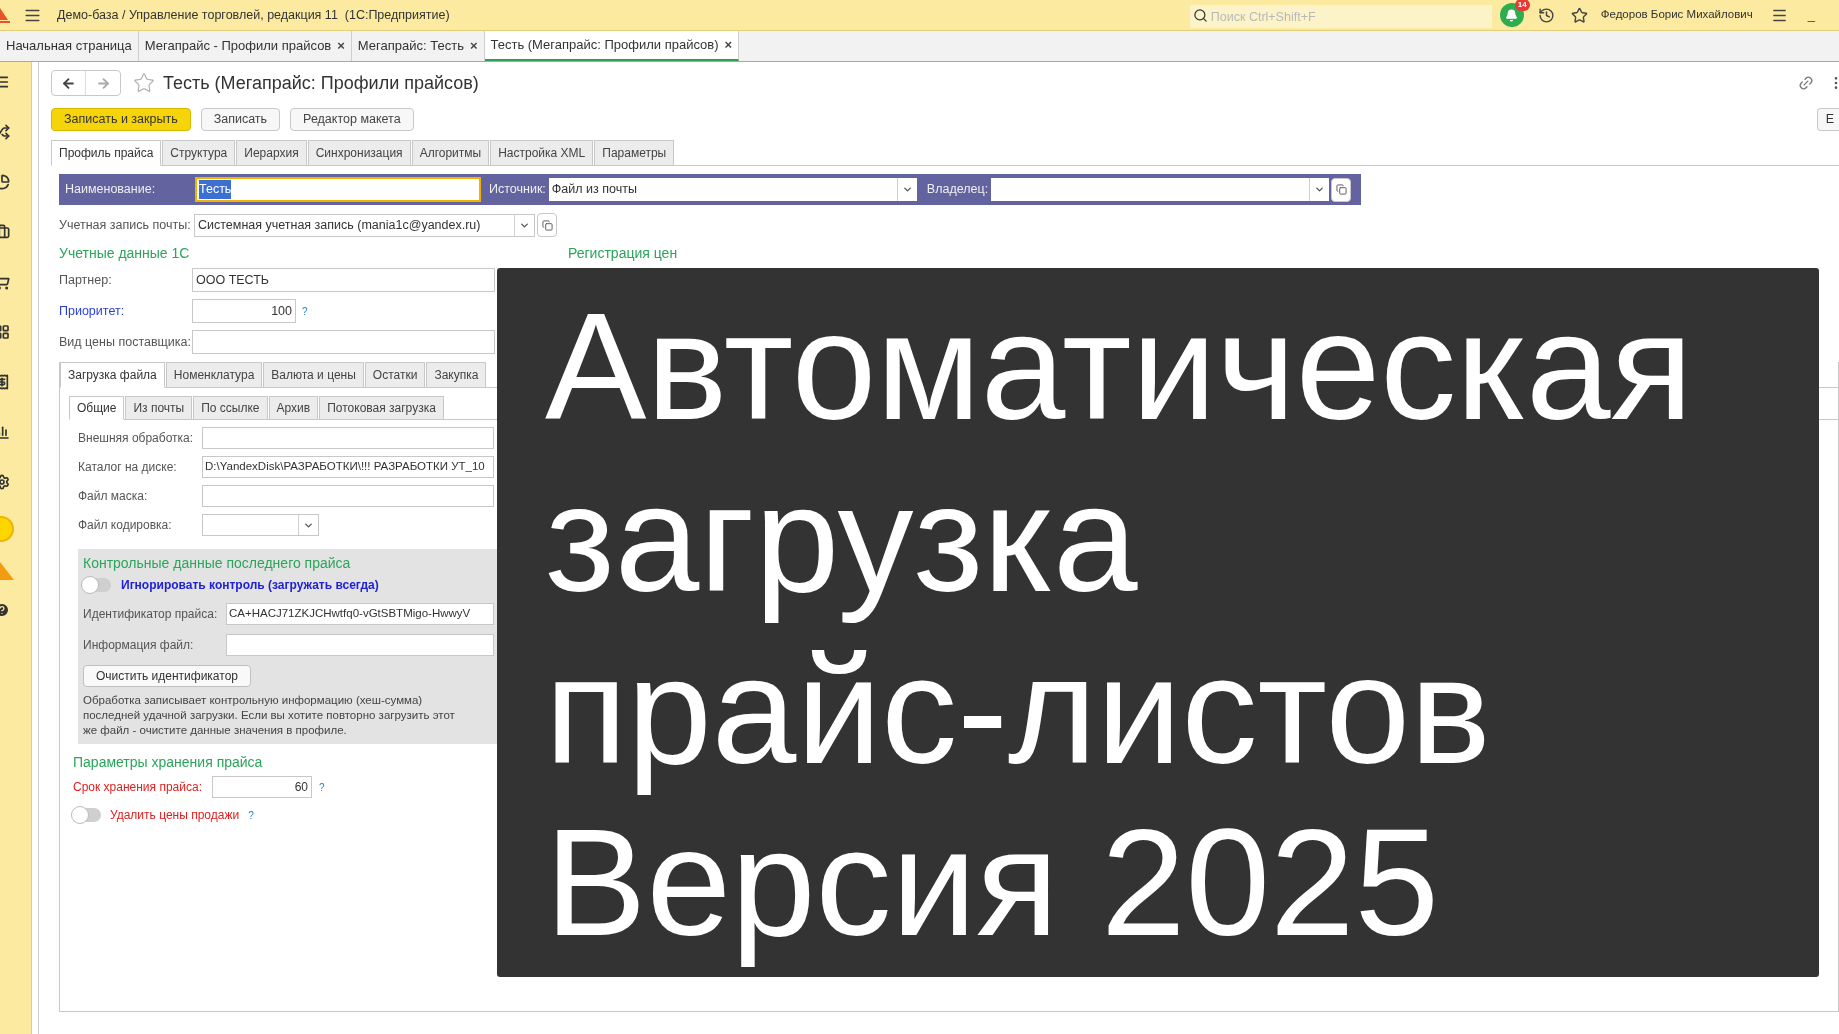  What do you see at coordinates (381, 408) in the screenshot?
I see `tab: Потоковая загрузка` at bounding box center [381, 408].